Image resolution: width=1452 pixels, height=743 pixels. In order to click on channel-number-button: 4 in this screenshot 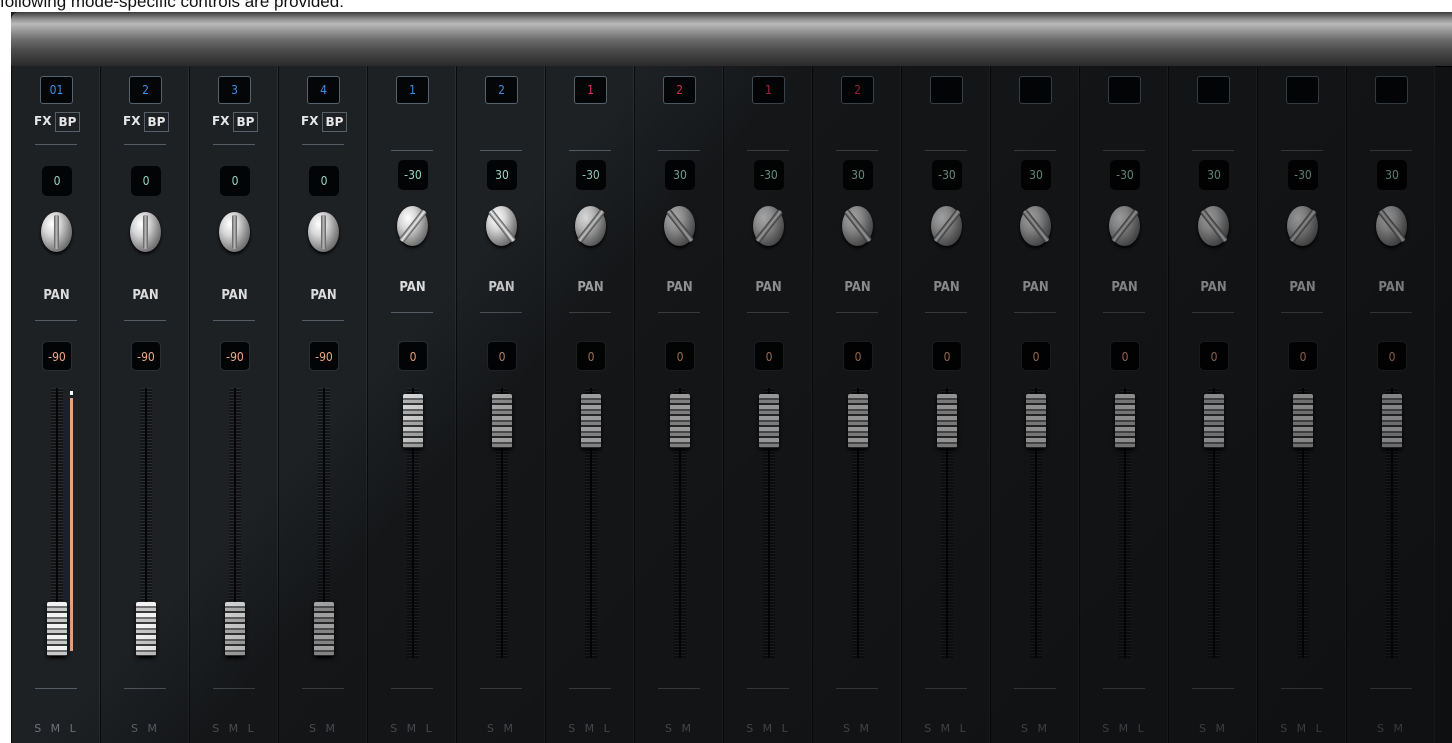, I will do `click(323, 90)`.